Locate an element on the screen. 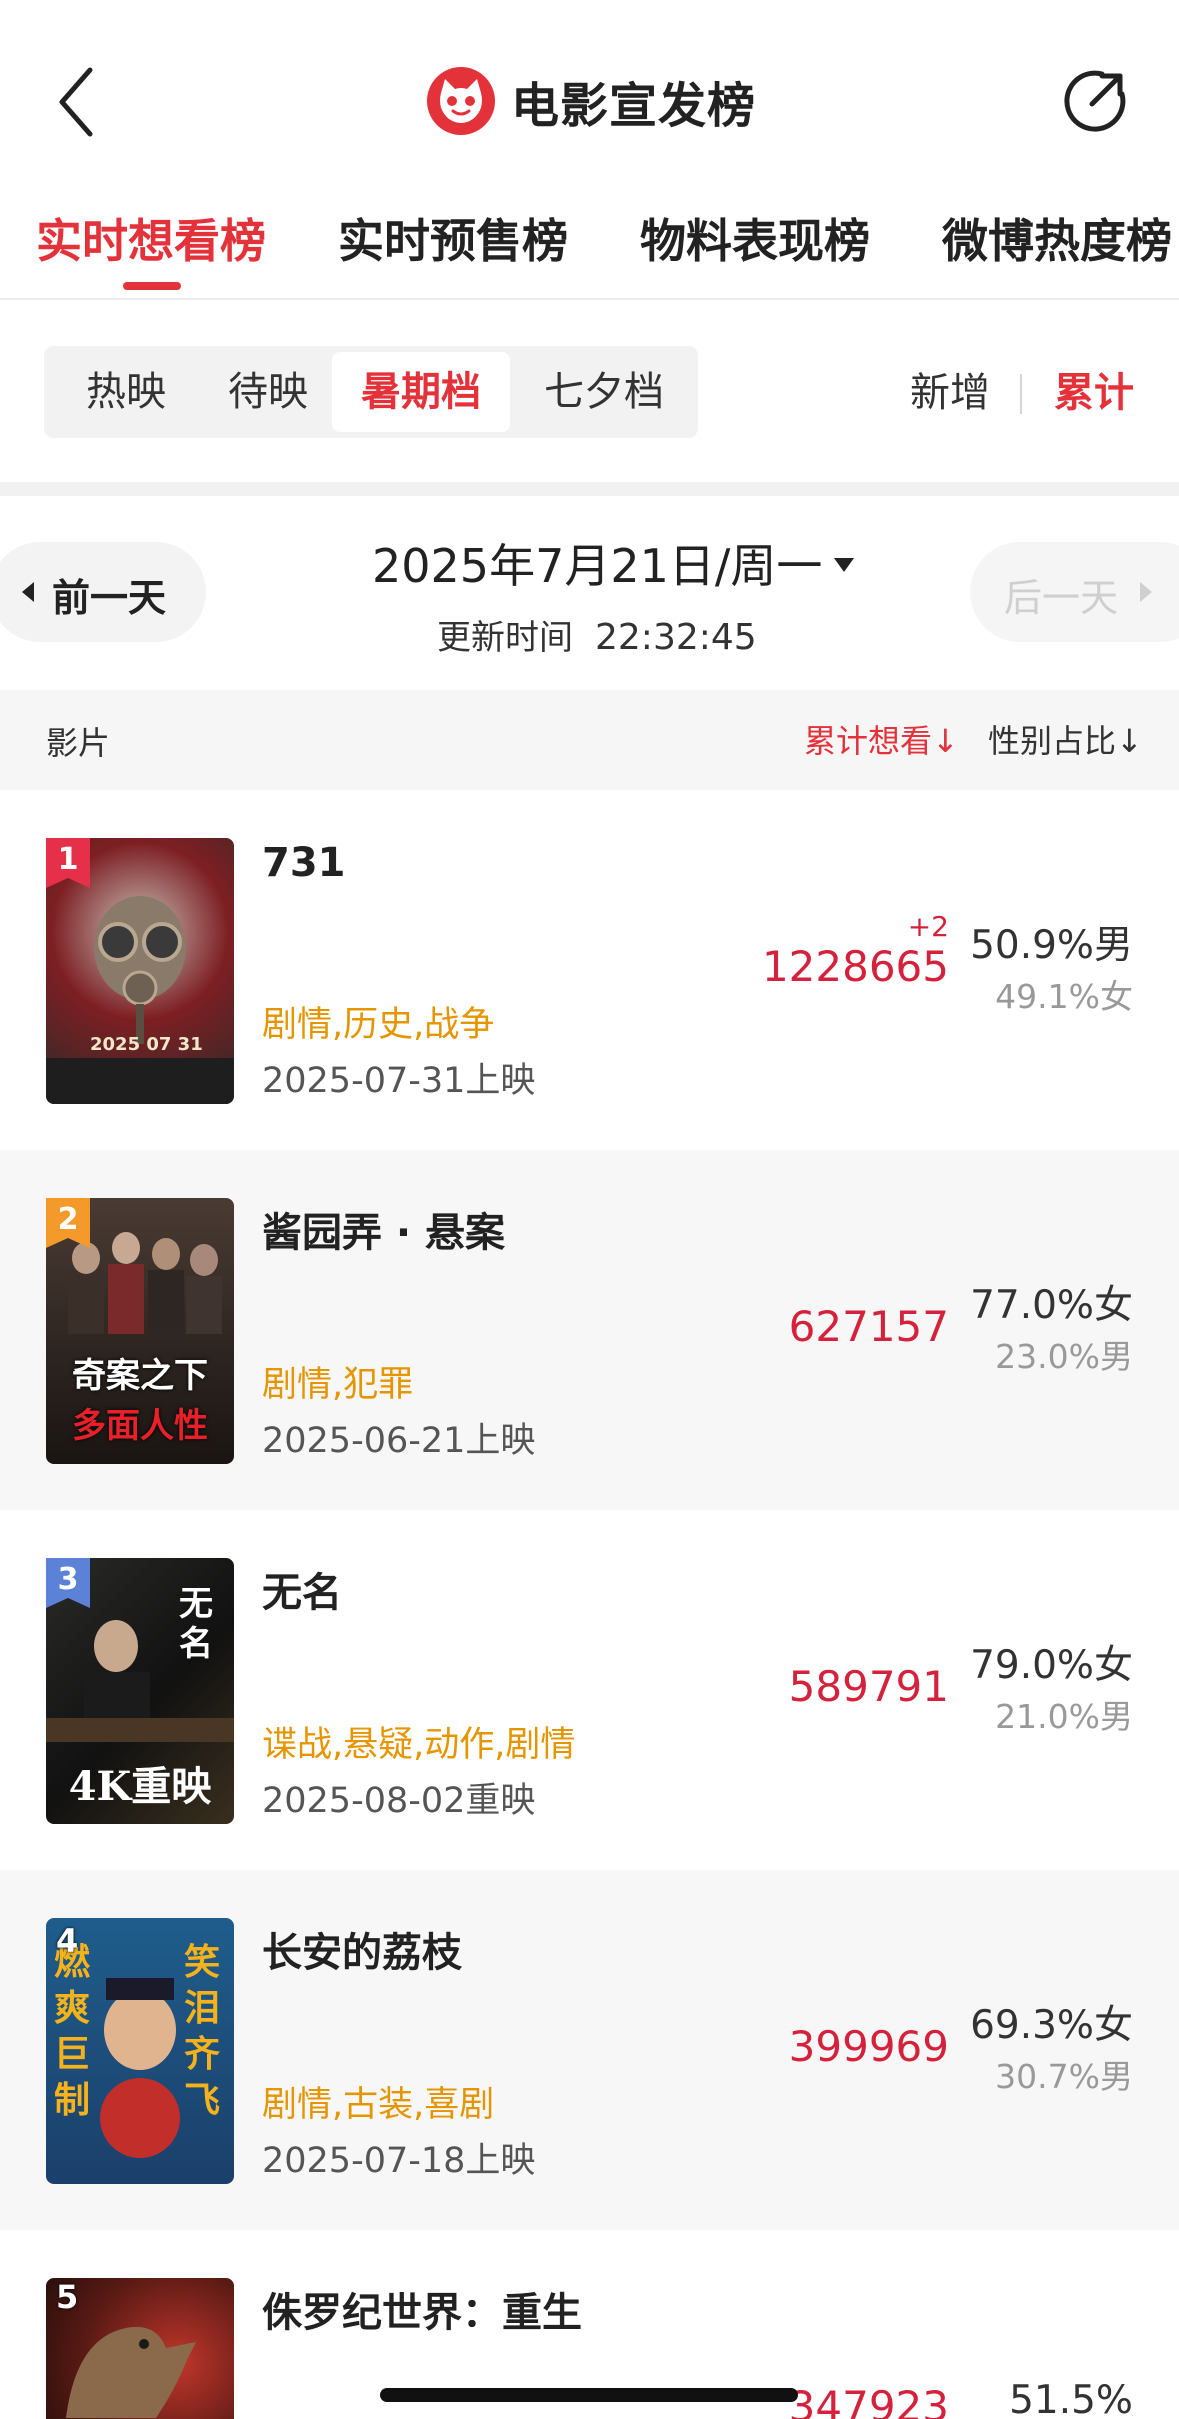 The height and width of the screenshot is (2419, 1179). segment-upcoming: 待映 is located at coordinates (268, 392).